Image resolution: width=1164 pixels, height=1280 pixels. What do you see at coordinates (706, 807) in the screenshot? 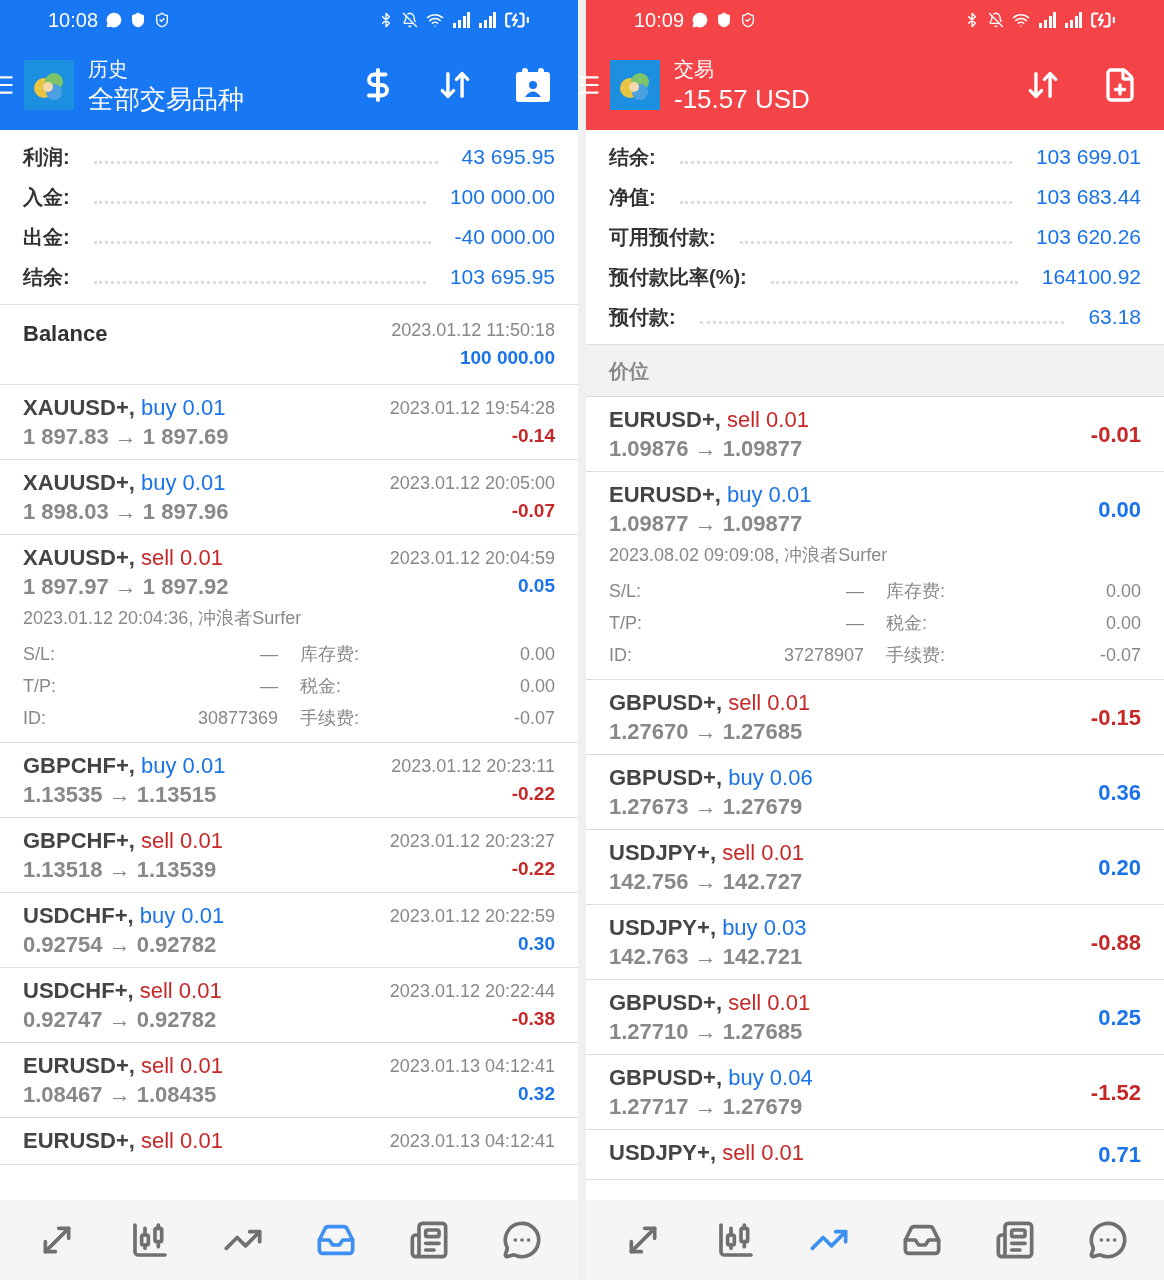
I see `deal-prices: 1.27673 → 1.27679` at bounding box center [706, 807].